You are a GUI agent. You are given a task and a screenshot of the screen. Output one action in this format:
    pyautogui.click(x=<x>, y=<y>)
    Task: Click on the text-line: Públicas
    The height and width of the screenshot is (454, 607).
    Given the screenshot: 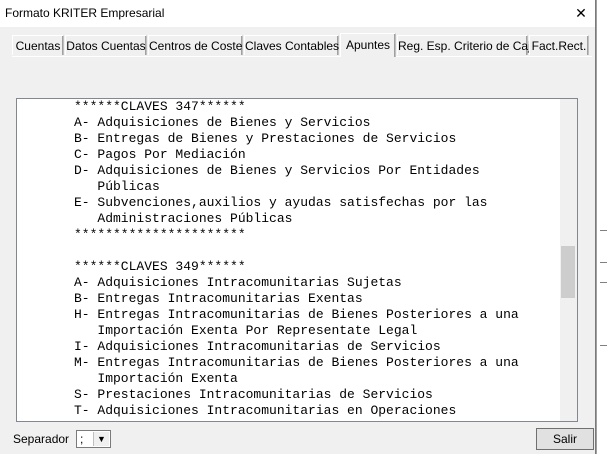 What is the action you would take?
    pyautogui.click(x=117, y=186)
    